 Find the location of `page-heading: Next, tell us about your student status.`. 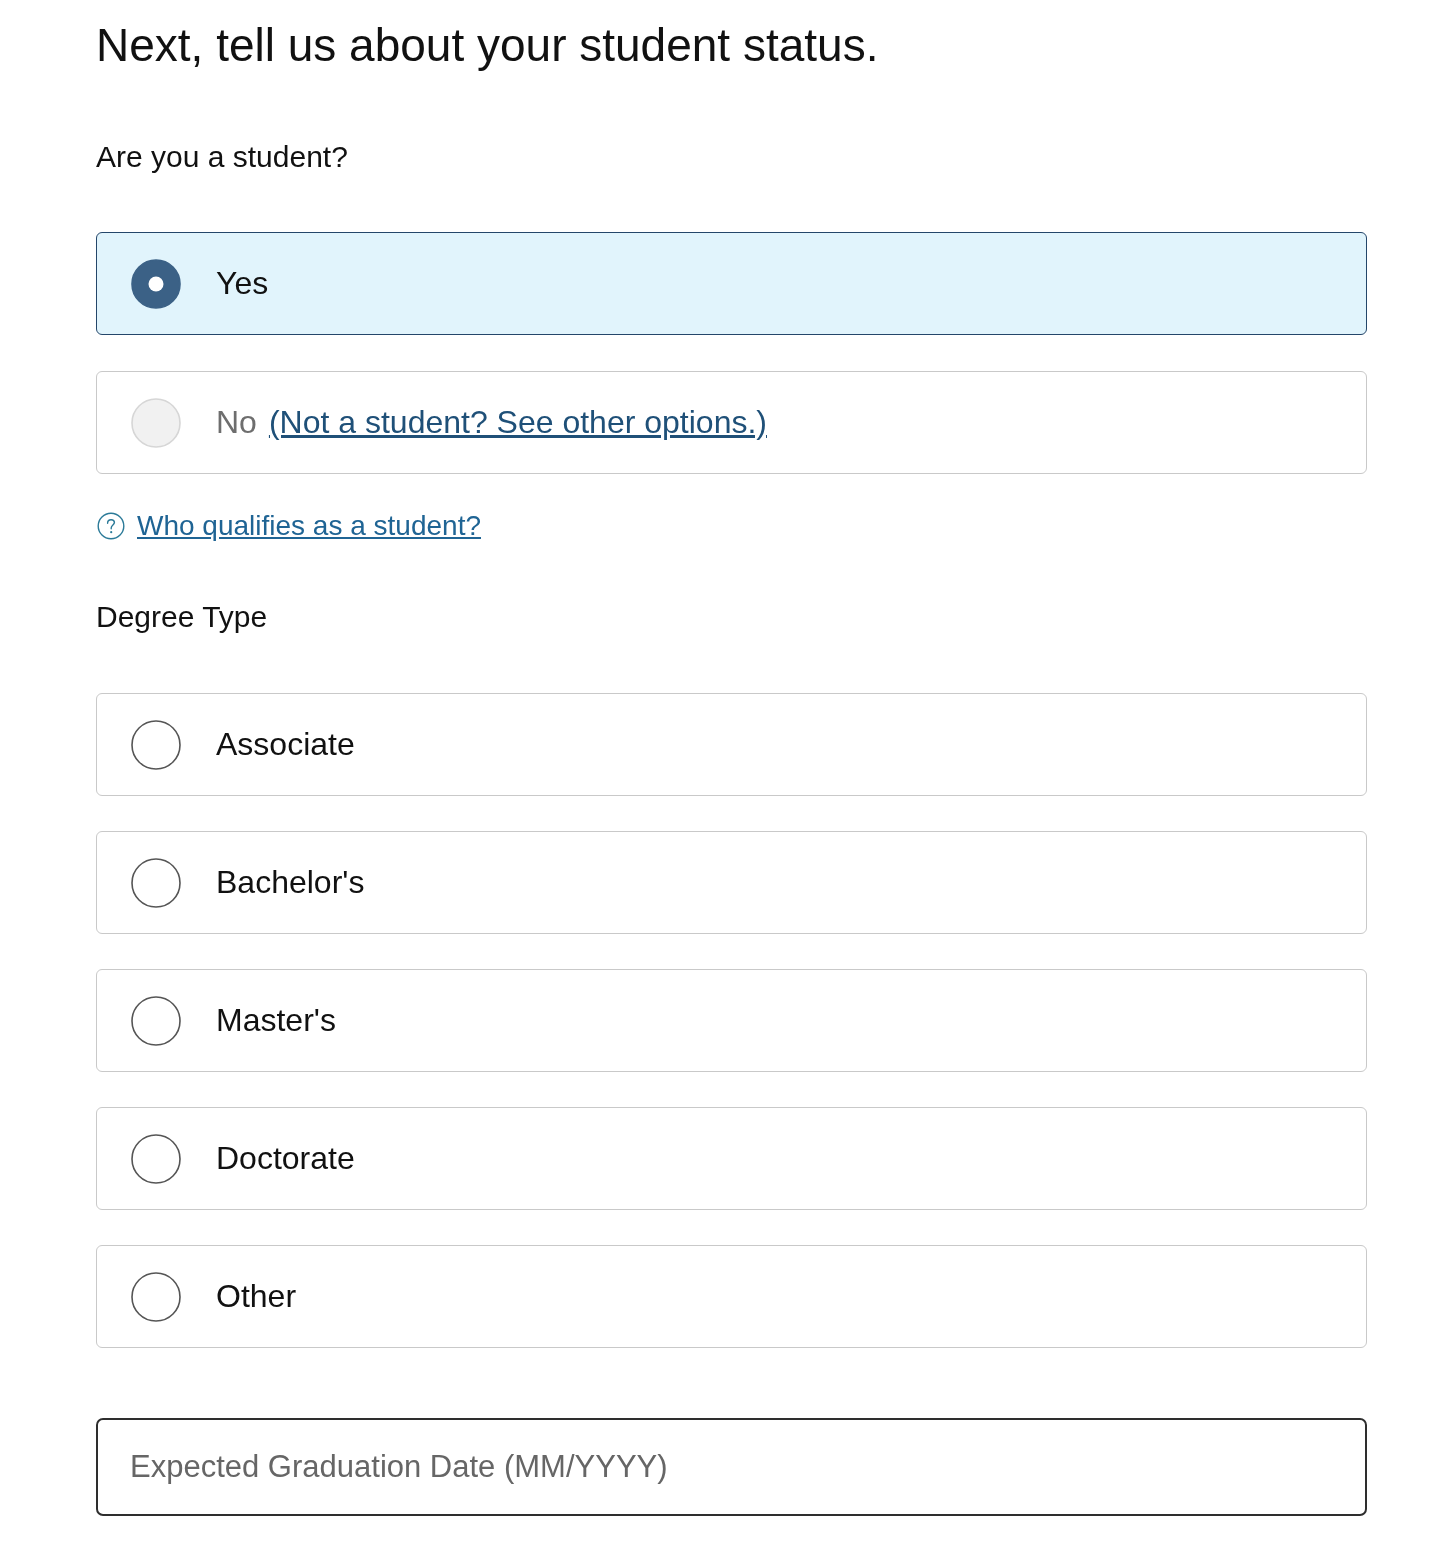

page-heading: Next, tell us about your student status. is located at coordinates (488, 45).